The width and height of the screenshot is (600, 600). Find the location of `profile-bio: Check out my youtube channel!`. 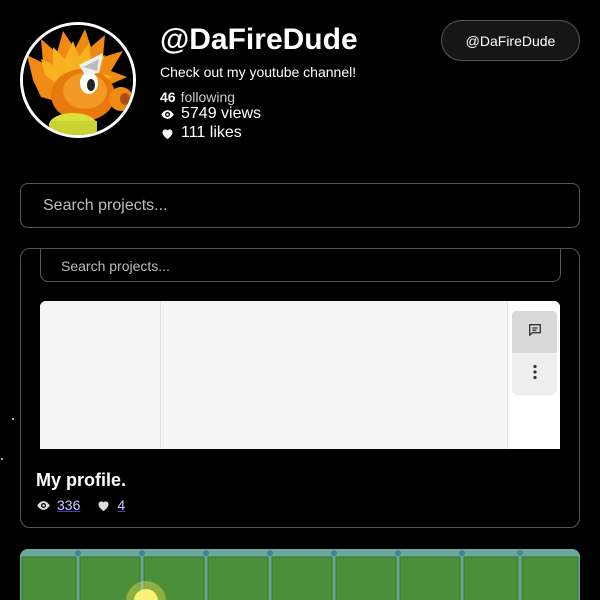

profile-bio: Check out my youtube channel! is located at coordinates (258, 72).